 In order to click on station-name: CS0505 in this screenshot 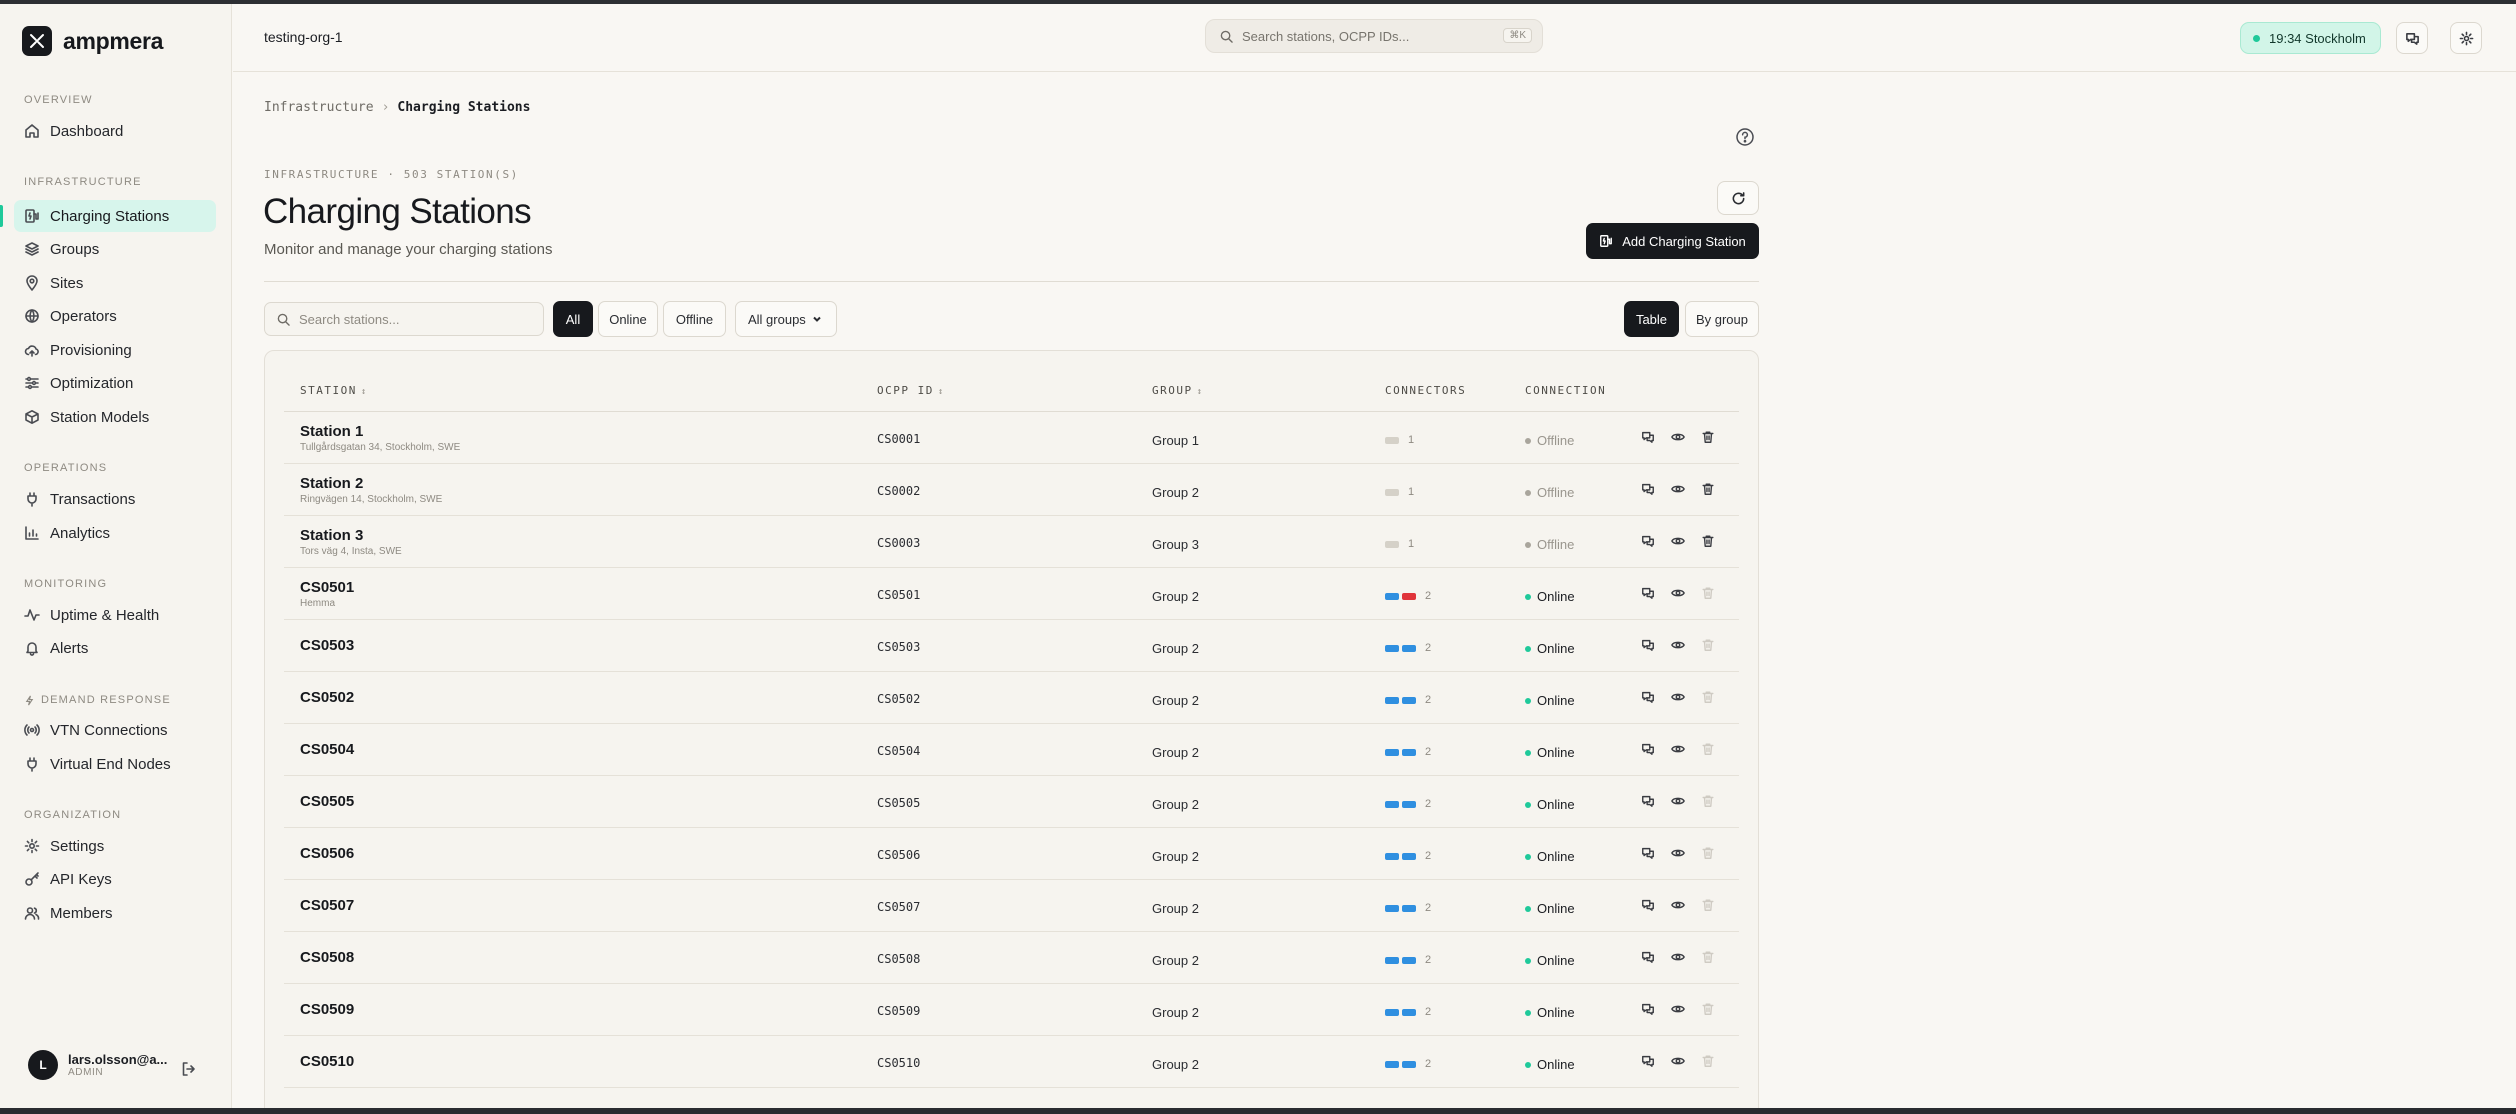, I will do `click(327, 801)`.